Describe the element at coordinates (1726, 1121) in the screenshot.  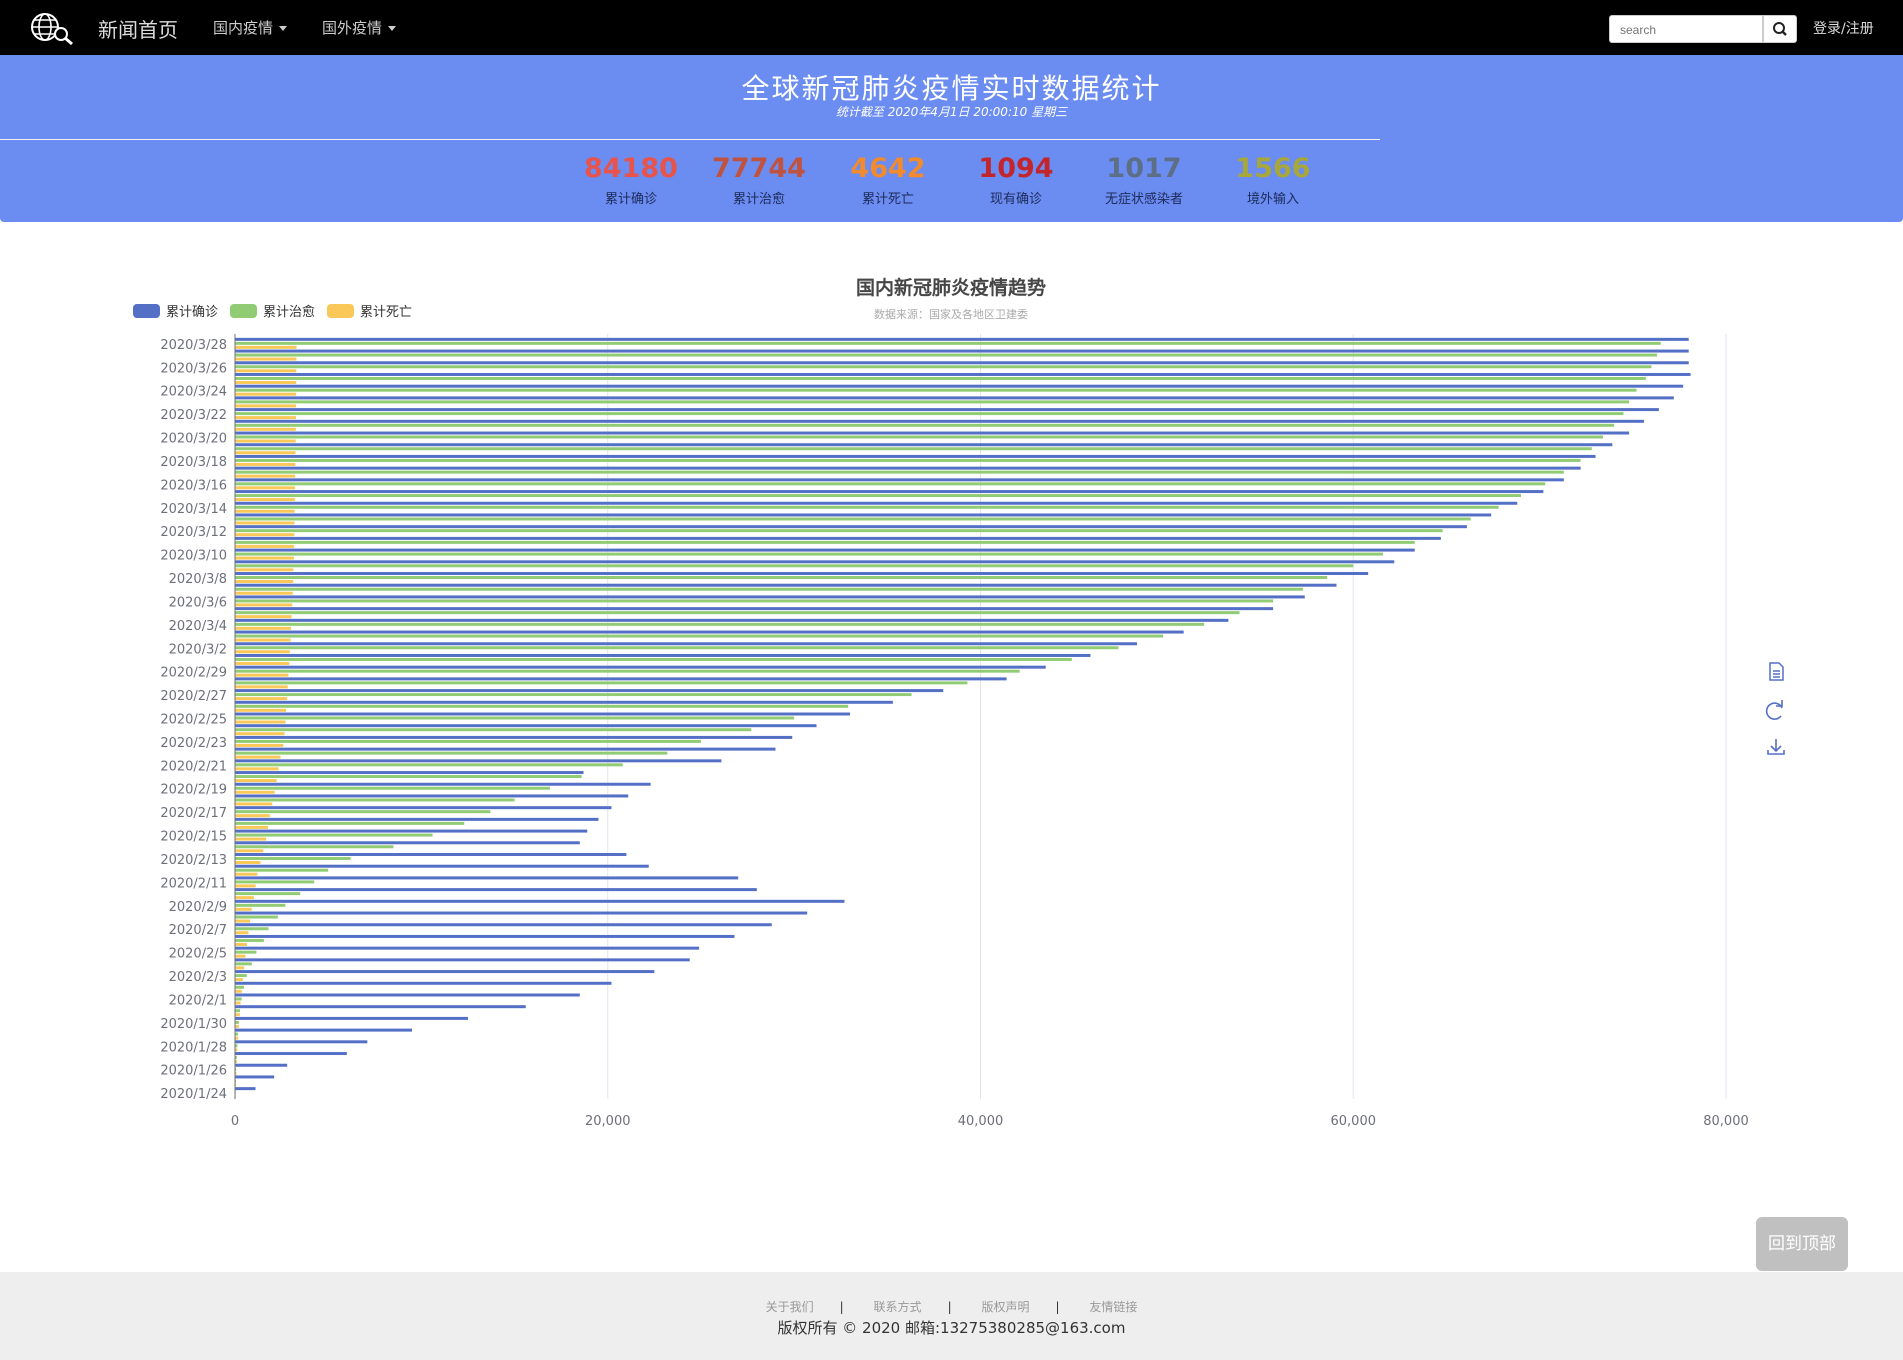
I see `x-tick-label: 80,000` at that location.